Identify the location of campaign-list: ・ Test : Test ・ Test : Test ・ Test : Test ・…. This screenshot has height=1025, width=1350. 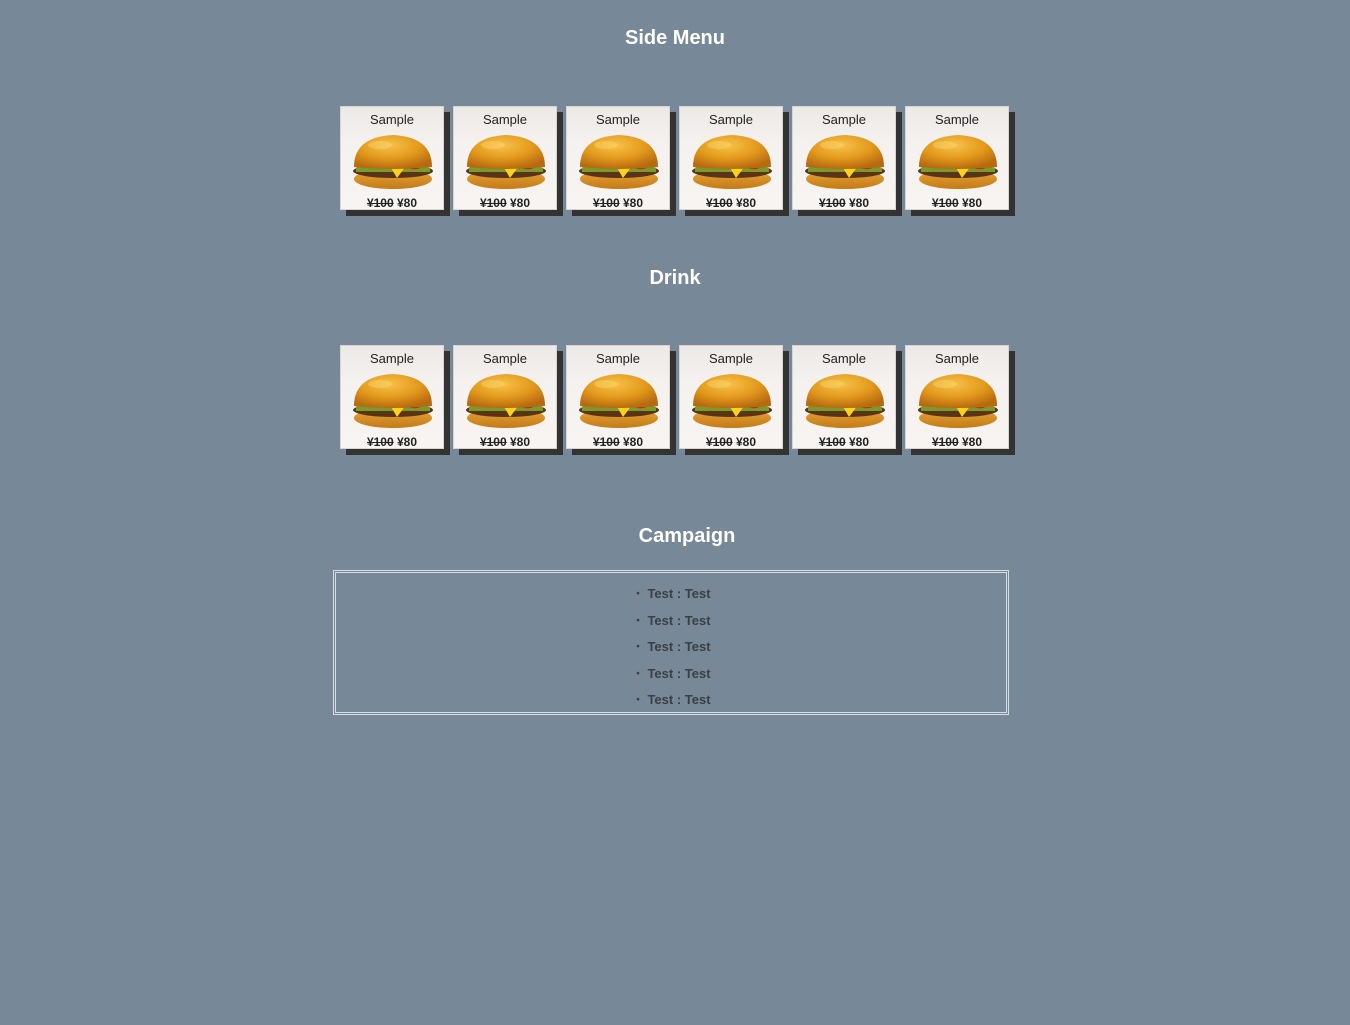
(671, 645).